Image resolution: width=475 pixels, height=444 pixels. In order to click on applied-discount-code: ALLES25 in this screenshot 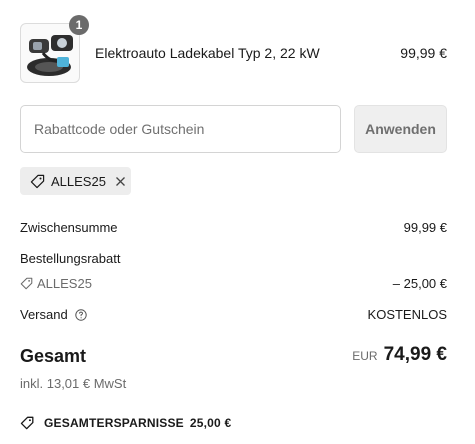, I will do `click(78, 181)`.